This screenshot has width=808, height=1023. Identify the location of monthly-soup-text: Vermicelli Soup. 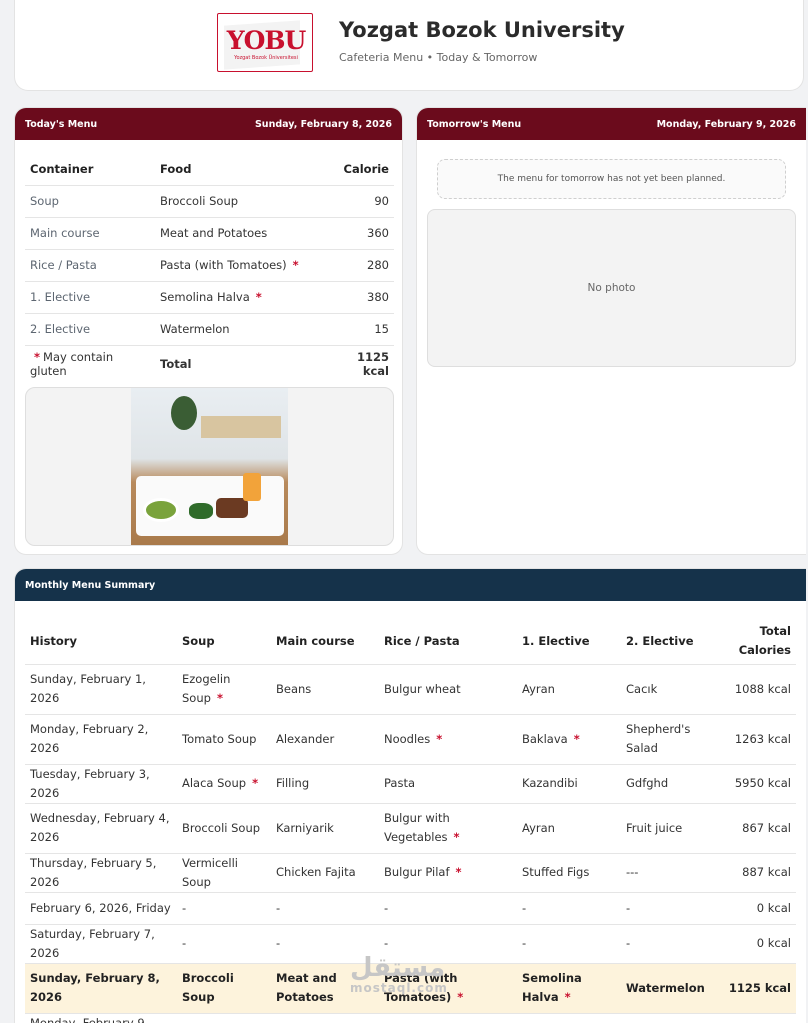
(210, 872).